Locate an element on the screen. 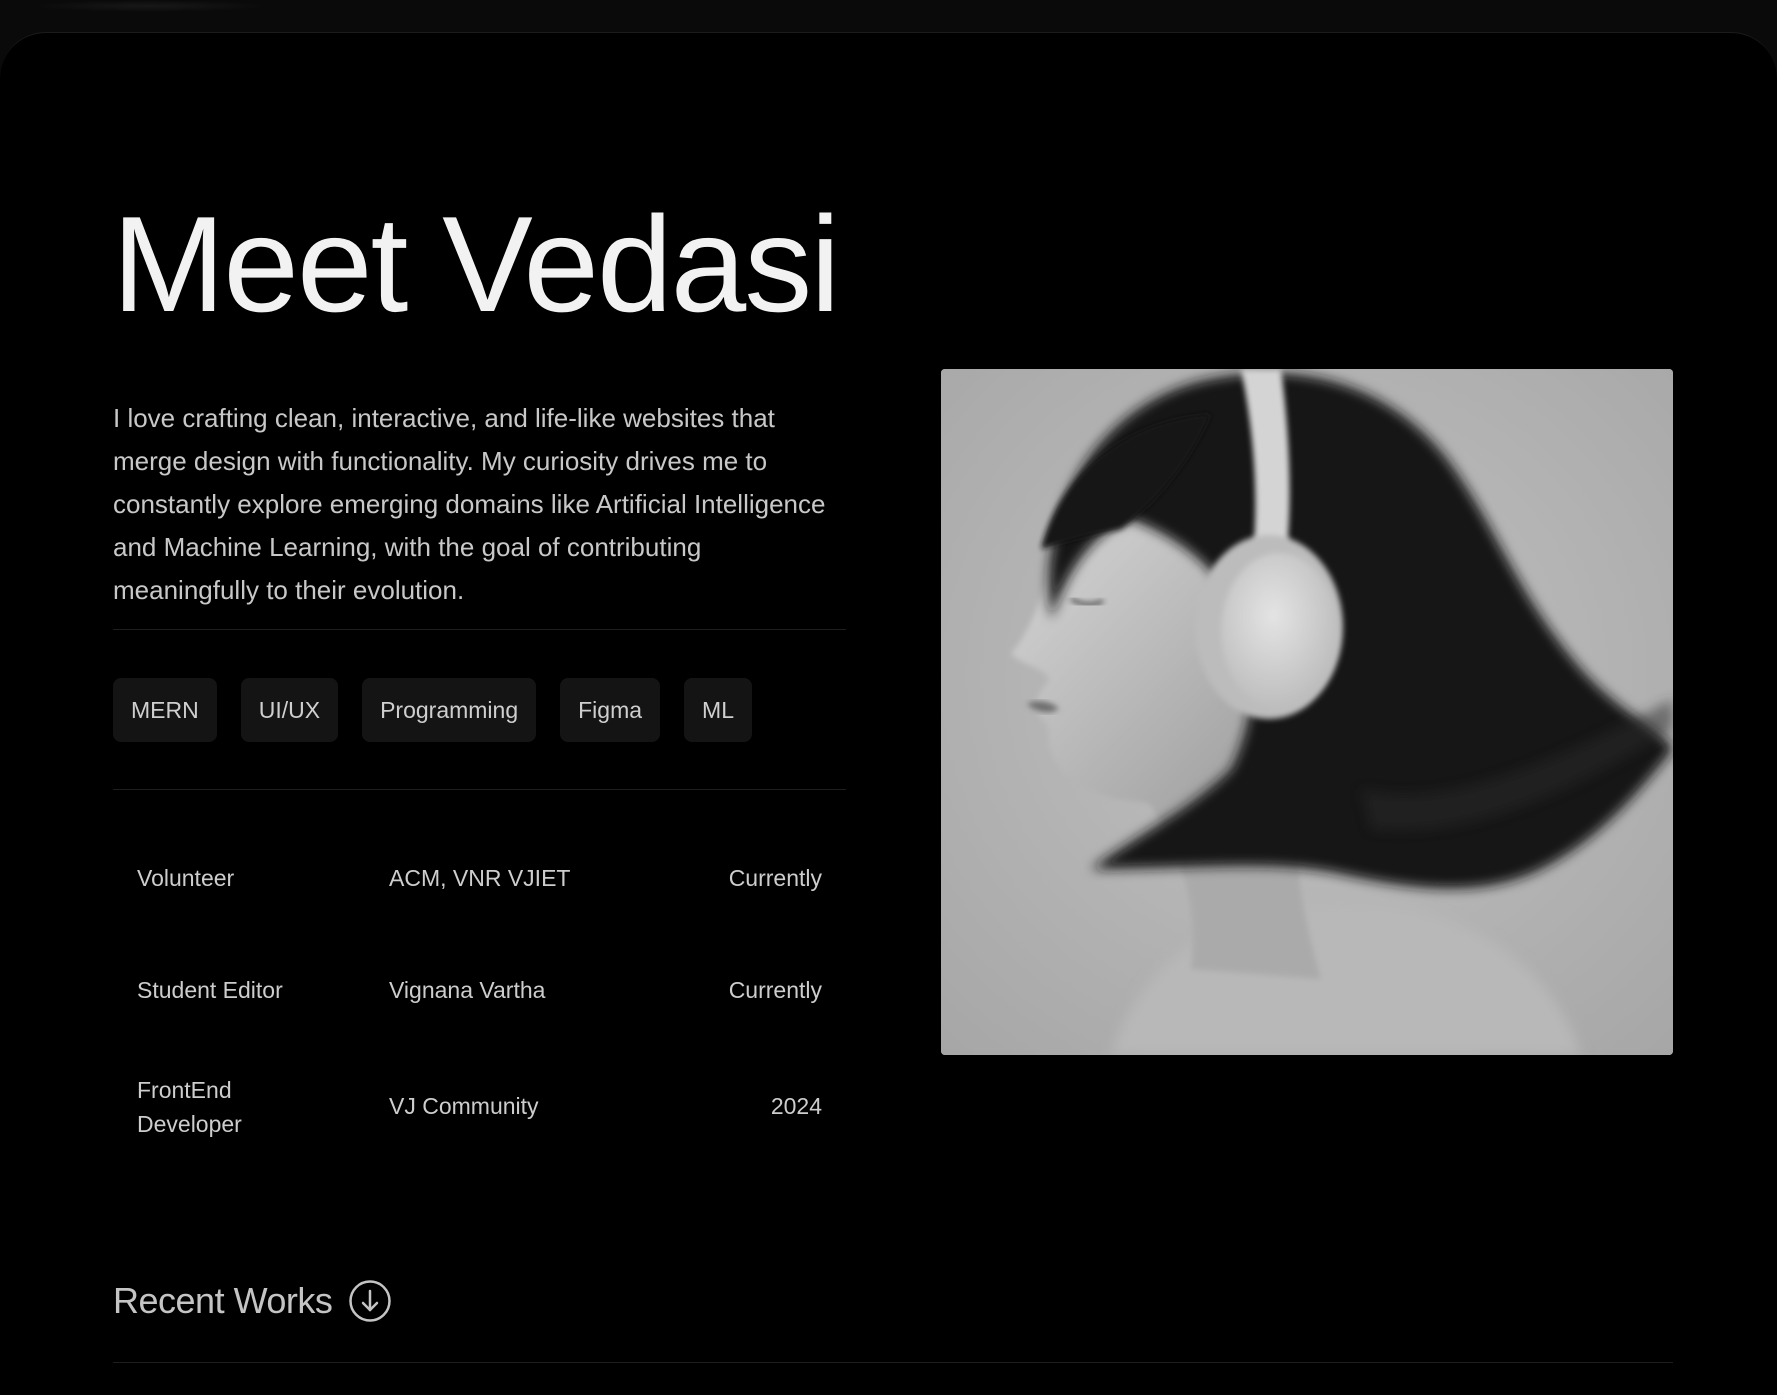 Image resolution: width=1777 pixels, height=1395 pixels. recent-works-link: Recent Works is located at coordinates (252, 1301).